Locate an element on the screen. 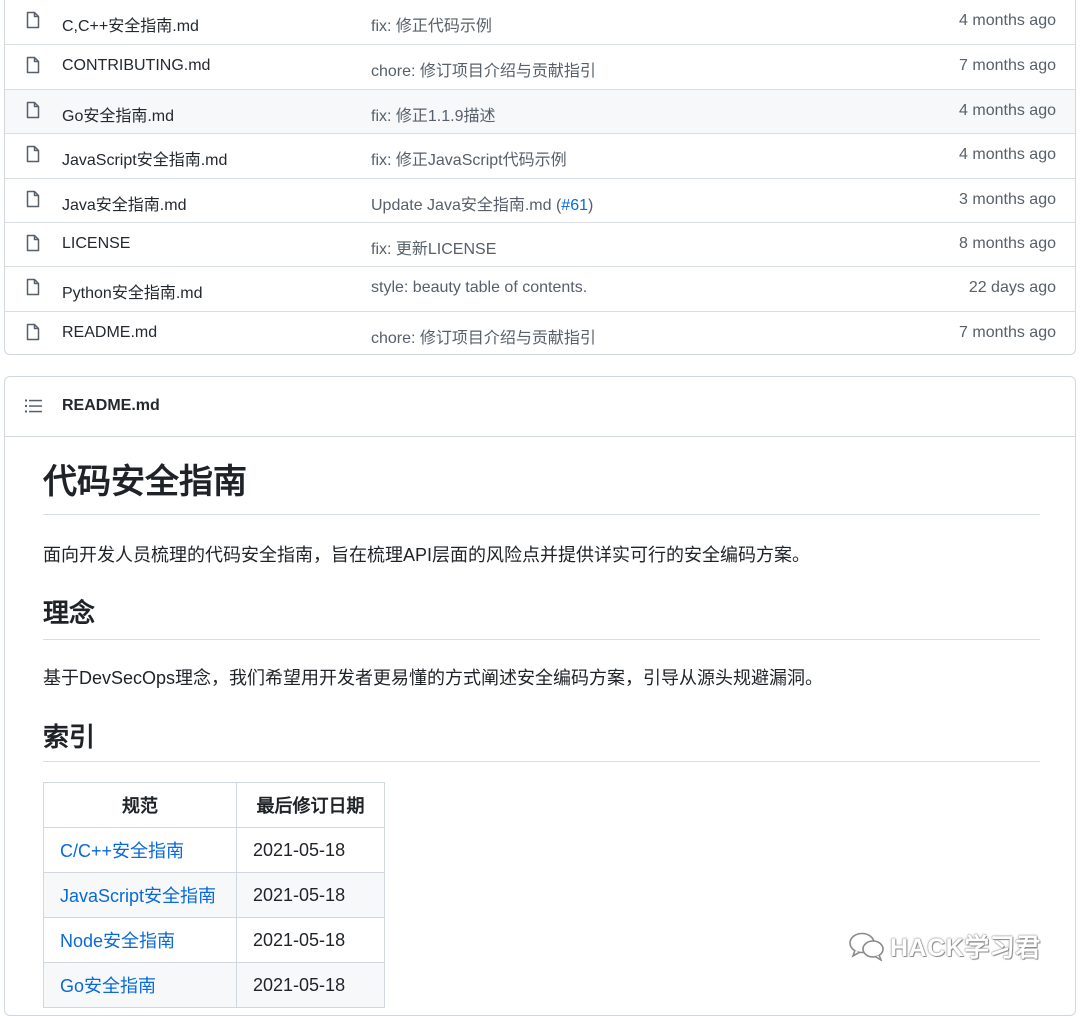  list-icon is located at coordinates (34, 406).